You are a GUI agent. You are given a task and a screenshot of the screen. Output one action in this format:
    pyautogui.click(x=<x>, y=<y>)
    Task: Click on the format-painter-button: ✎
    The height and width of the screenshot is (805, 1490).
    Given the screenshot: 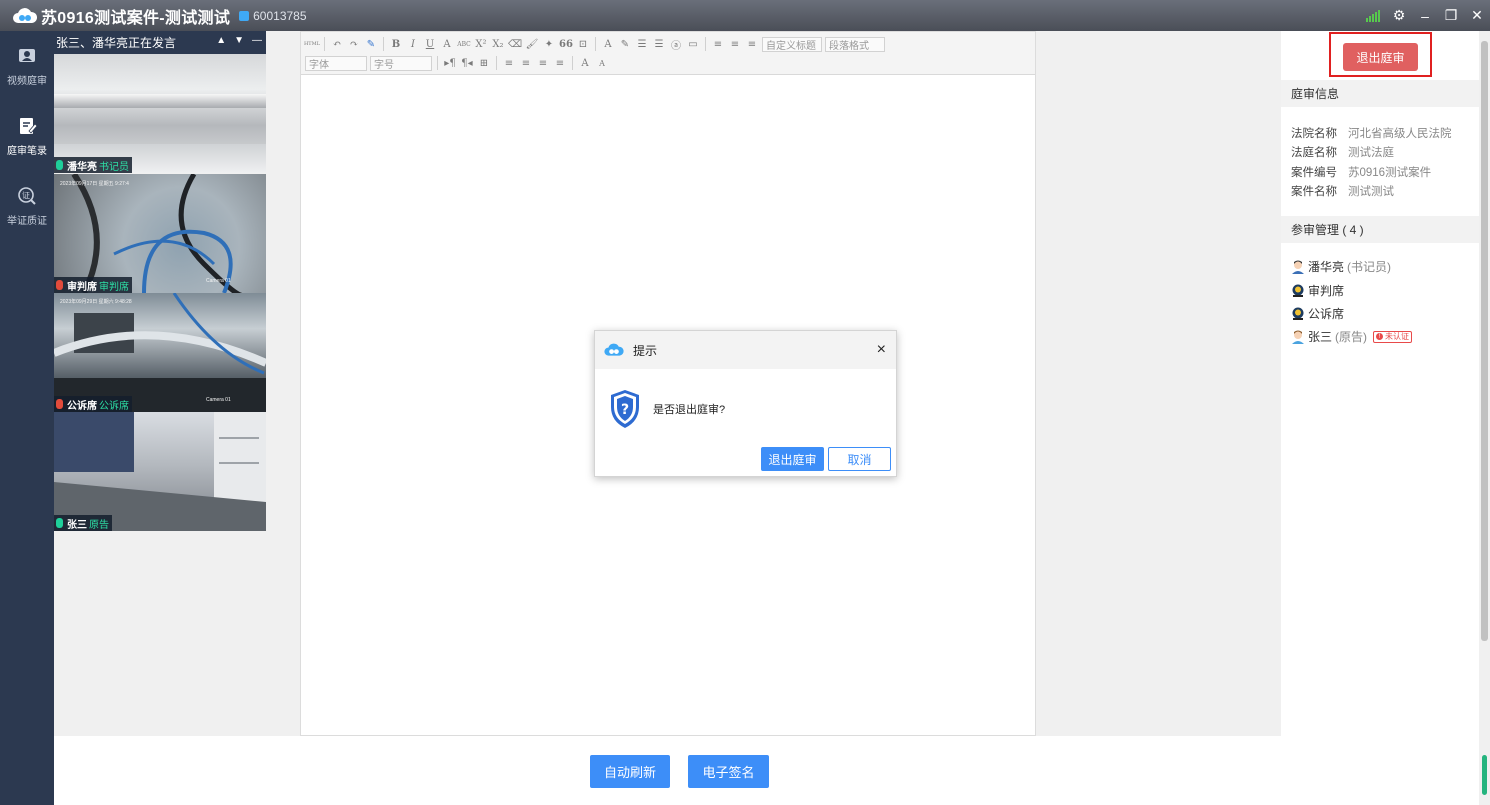 What is the action you would take?
    pyautogui.click(x=371, y=44)
    